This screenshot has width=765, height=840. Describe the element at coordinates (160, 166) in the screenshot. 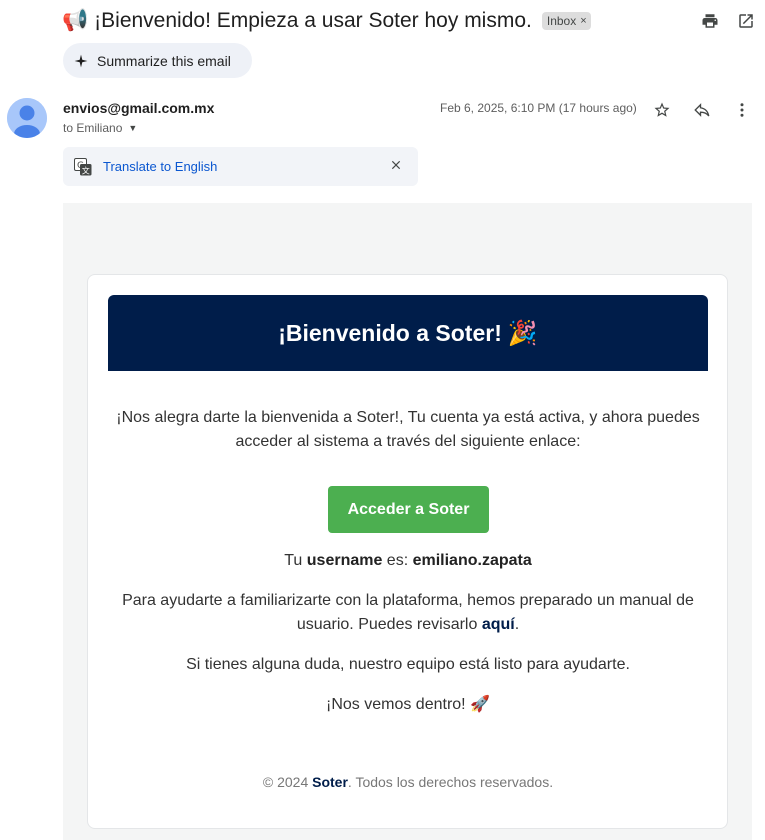

I see `translate-to-english-link: Translate to English` at that location.